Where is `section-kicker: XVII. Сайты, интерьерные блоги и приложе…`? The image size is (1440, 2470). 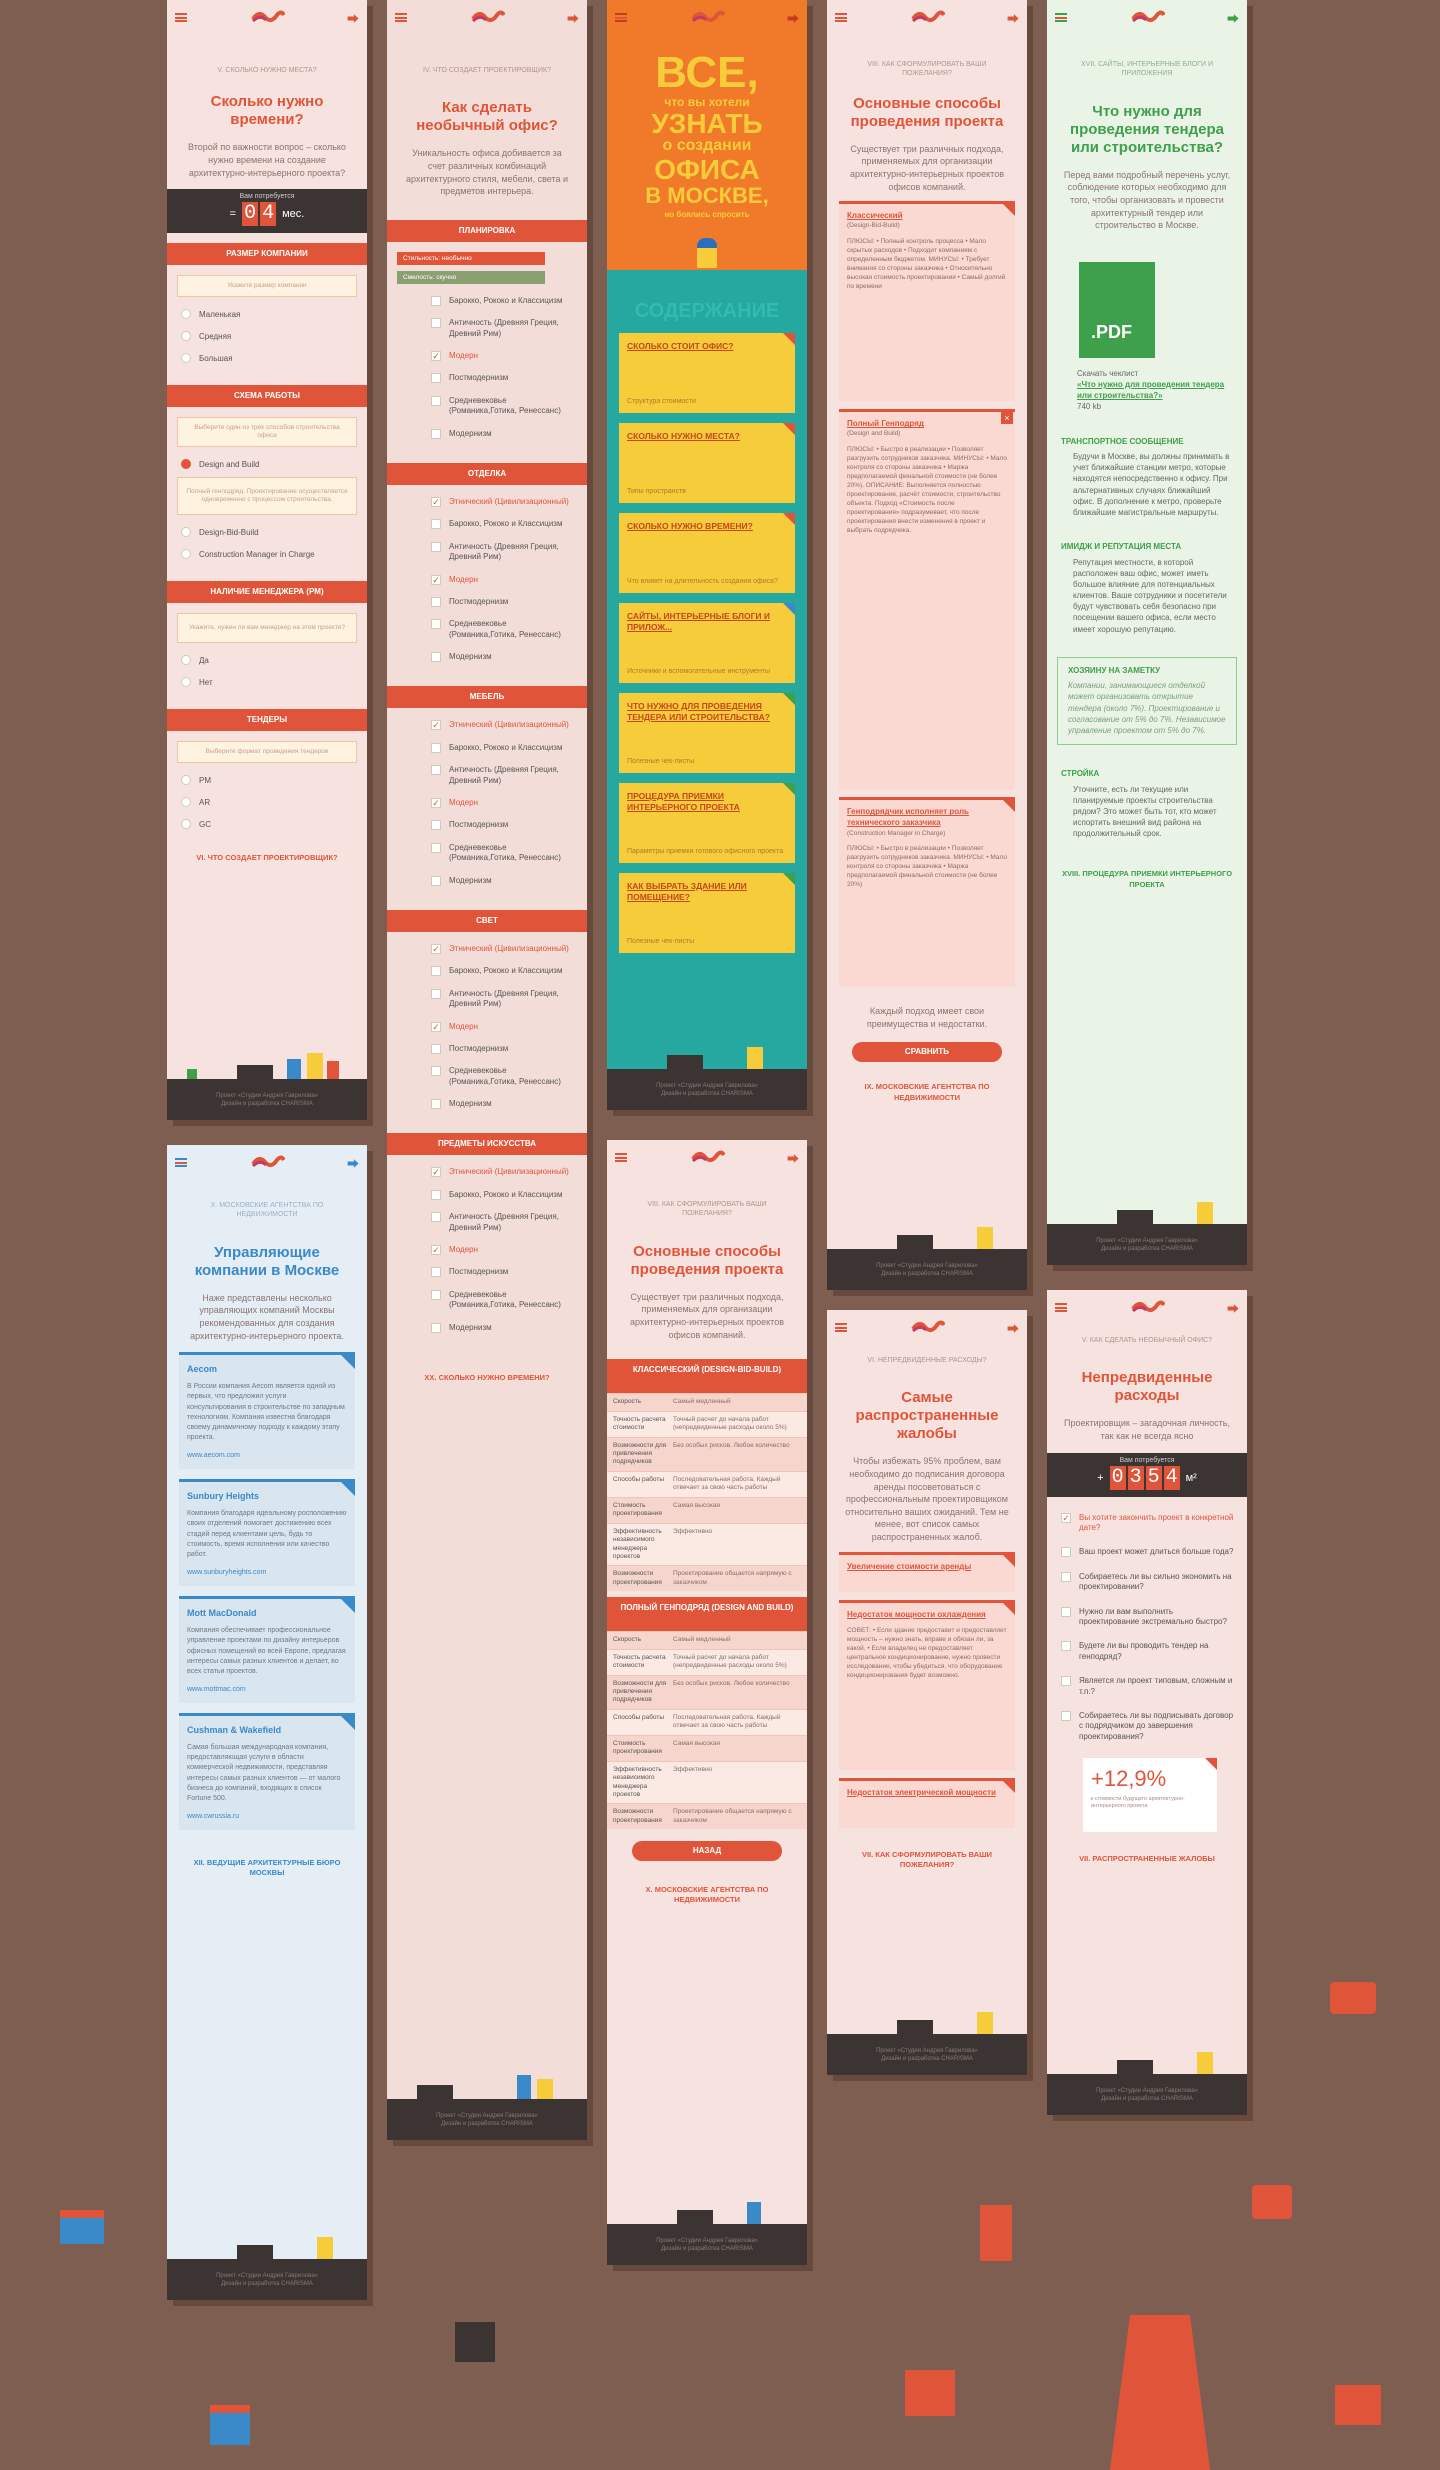
section-kicker: XVII. Сайты, интерьерные блоги и приложе… is located at coordinates (1147, 69).